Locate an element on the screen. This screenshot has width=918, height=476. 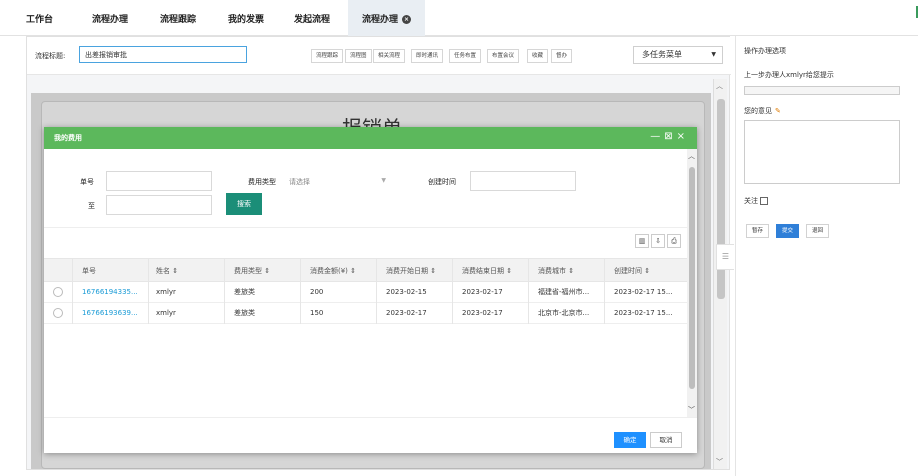
tab-workbench: 工作台 is located at coordinates (39, 18).